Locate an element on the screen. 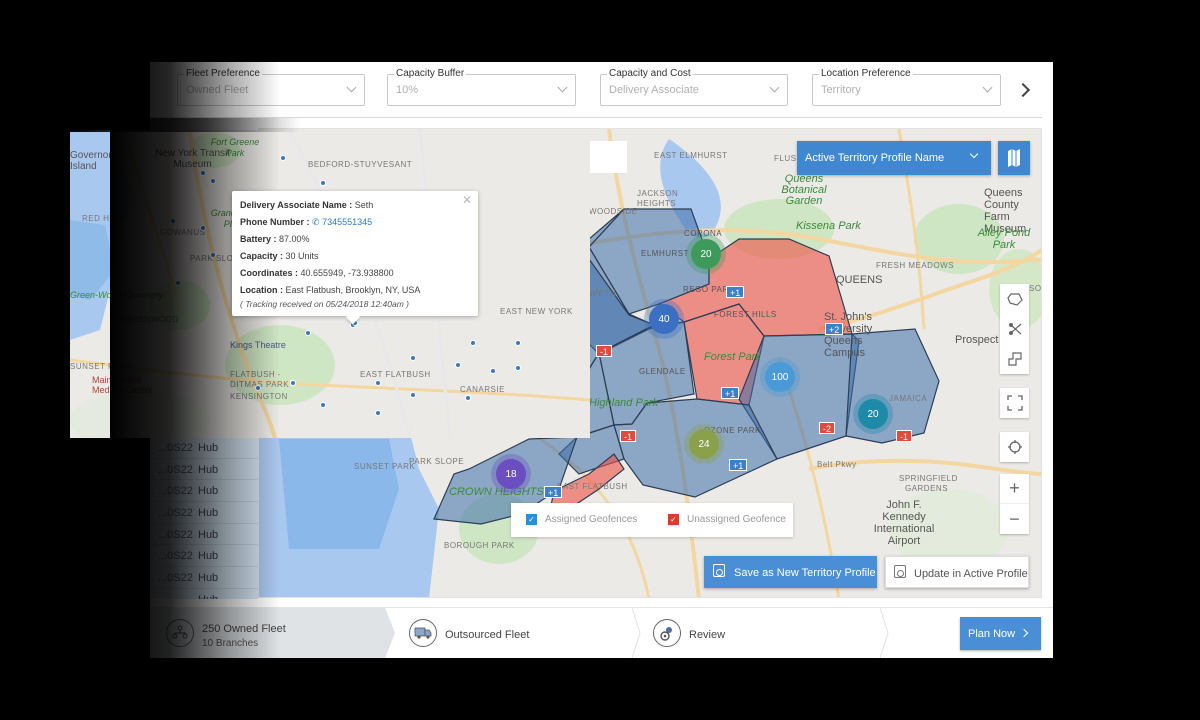 This screenshot has width=1200, height=720. merge-geofence-button is located at coordinates (1014, 359).